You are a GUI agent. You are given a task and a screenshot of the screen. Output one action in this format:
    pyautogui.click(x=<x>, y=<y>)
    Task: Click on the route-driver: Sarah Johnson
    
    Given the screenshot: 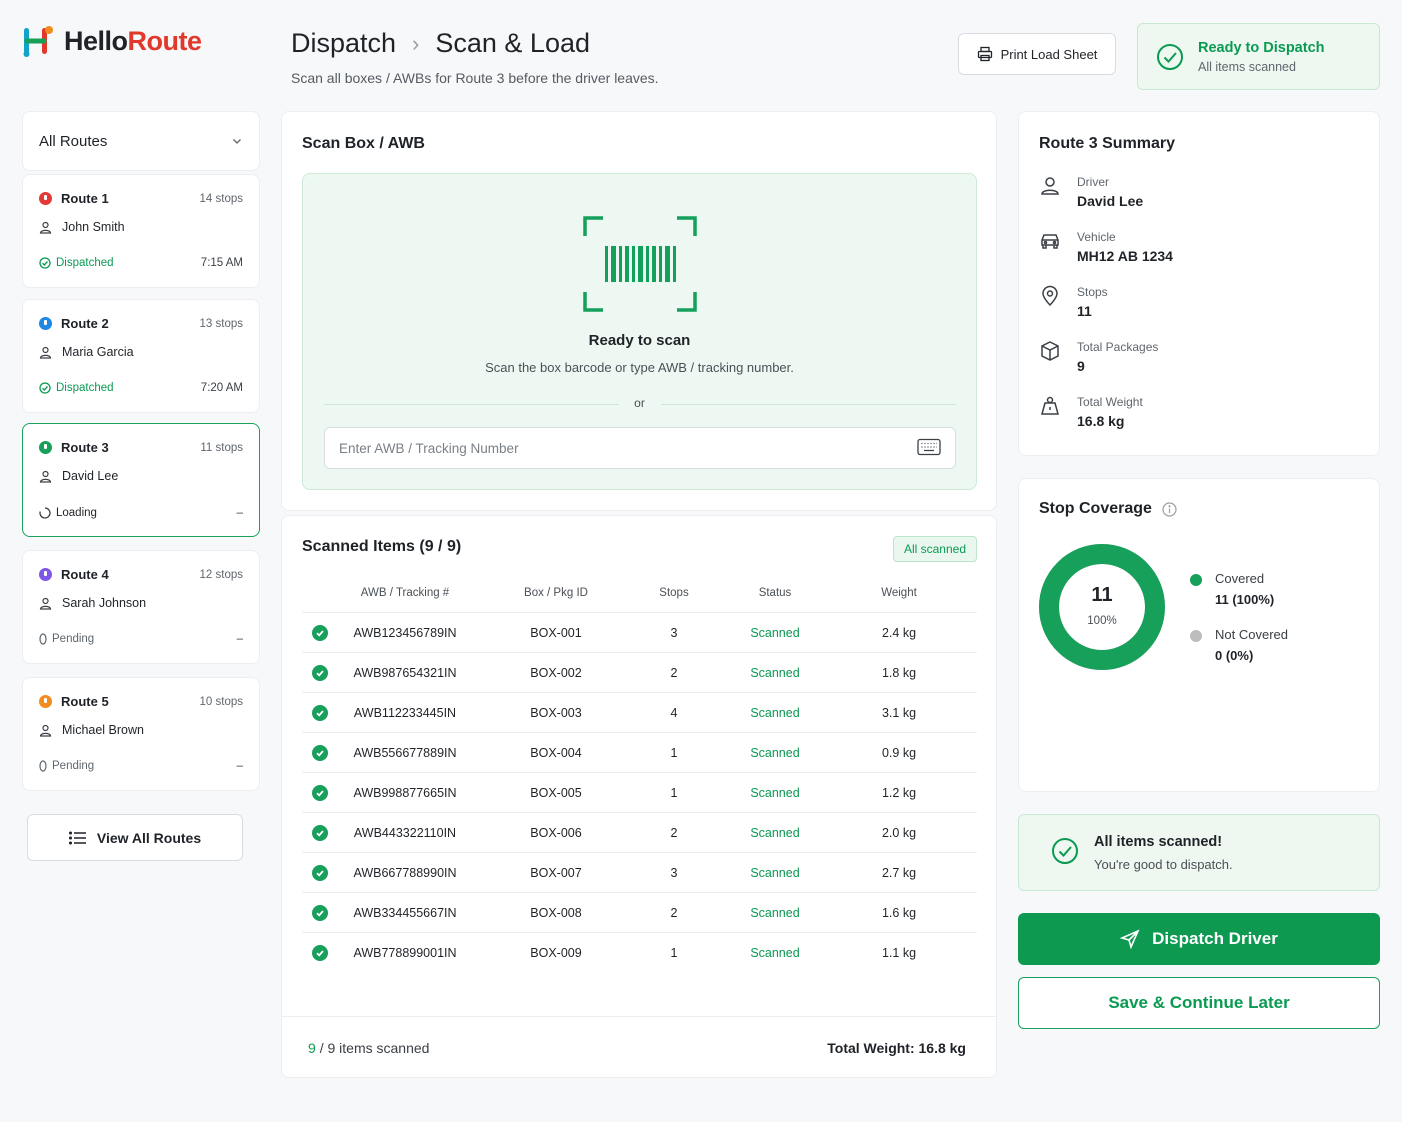 What is the action you would take?
    pyautogui.click(x=92, y=603)
    